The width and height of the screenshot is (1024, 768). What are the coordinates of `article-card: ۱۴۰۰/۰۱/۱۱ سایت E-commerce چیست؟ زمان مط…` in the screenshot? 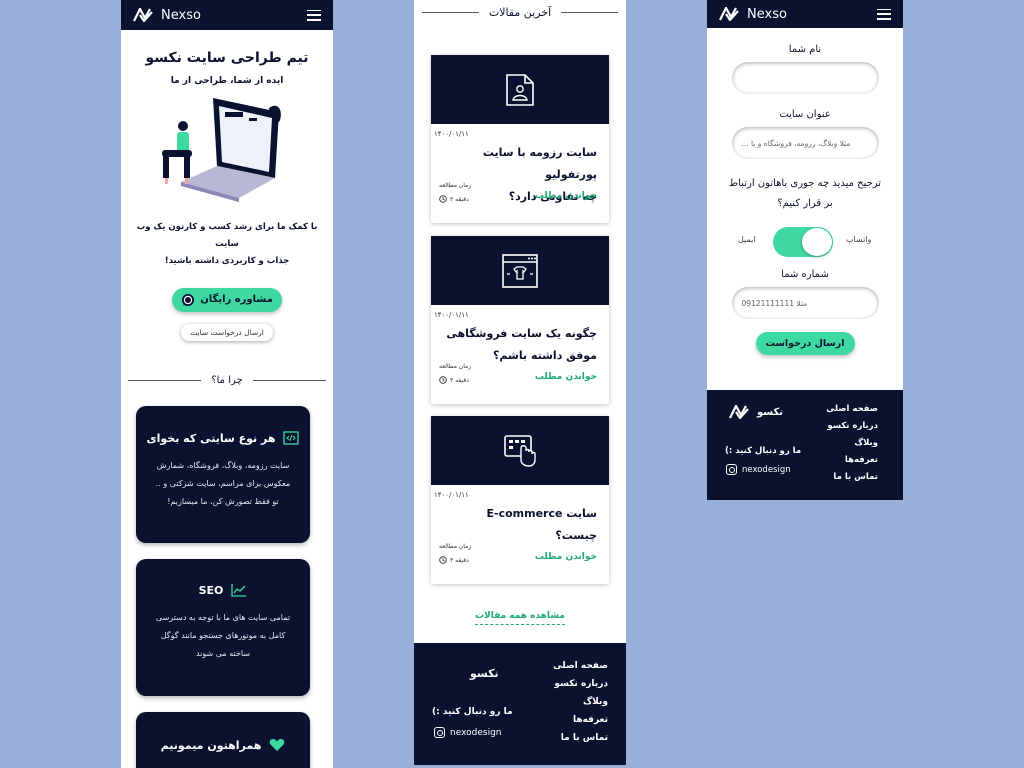 It's located at (520, 500).